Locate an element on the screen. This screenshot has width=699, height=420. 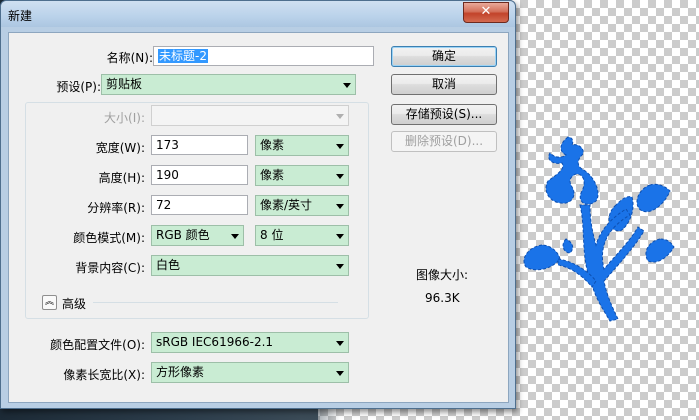
height-value: 190 is located at coordinates (167, 175).